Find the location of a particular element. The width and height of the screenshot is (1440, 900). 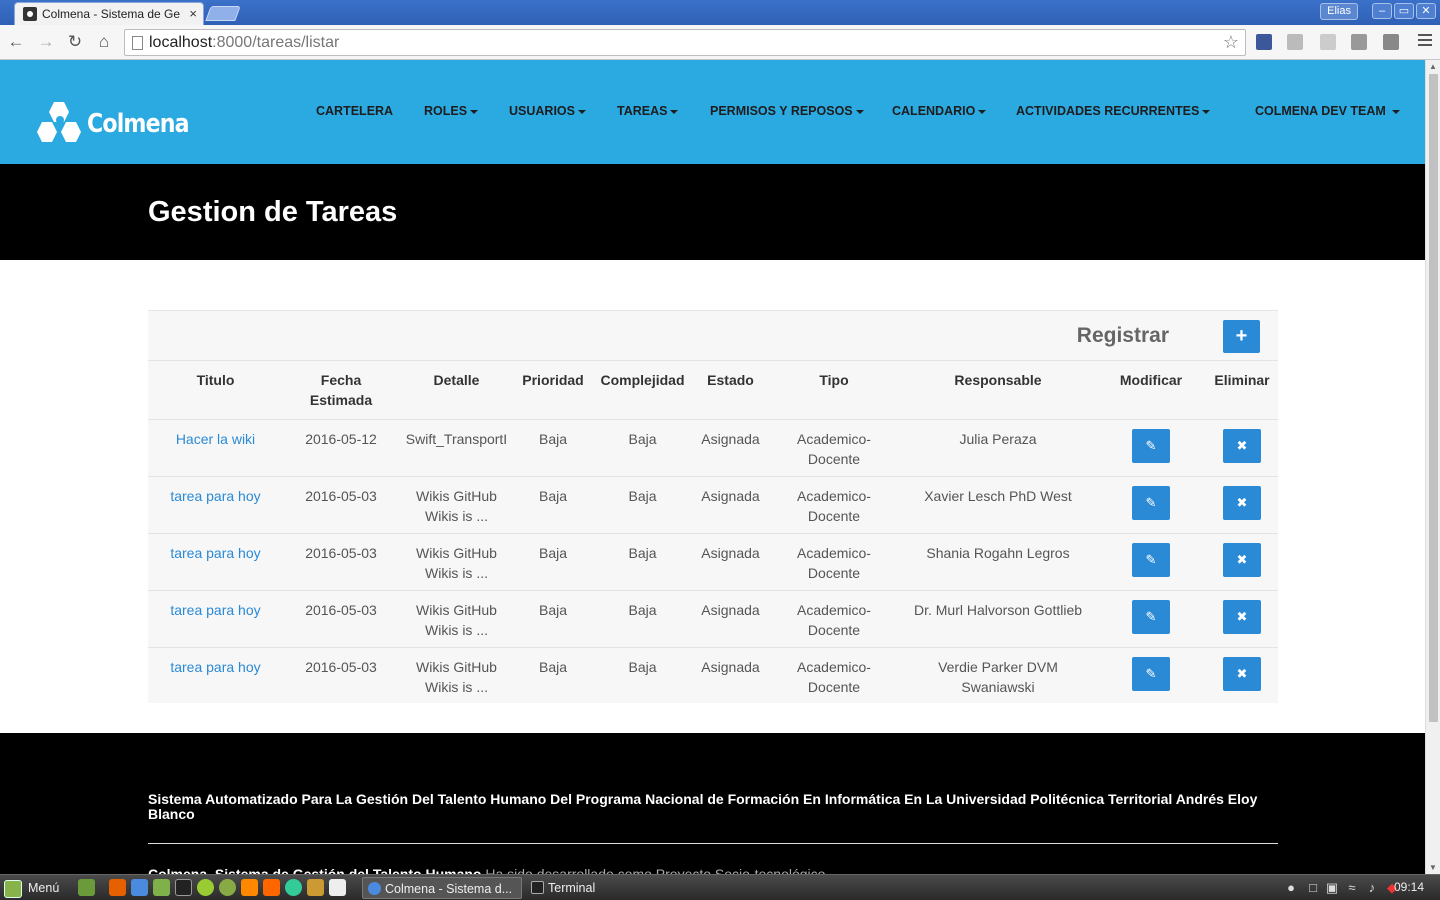

back-icon: ← is located at coordinates (16, 42).